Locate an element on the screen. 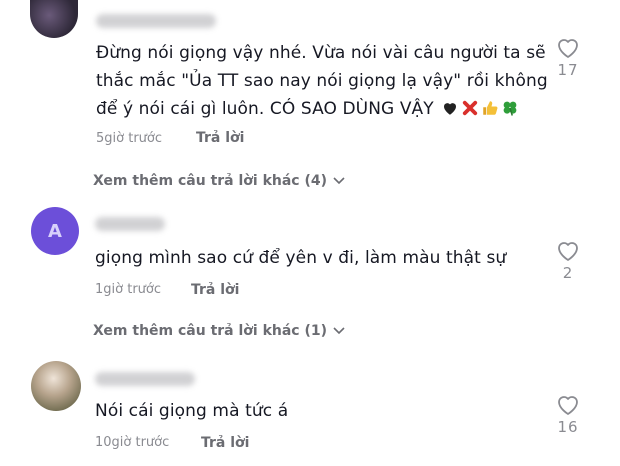 The height and width of the screenshot is (466, 620). comment-1-line-3: để ý nói cái gì luôn. CÓ SAO DÙNG VẬY is located at coordinates (307, 109).